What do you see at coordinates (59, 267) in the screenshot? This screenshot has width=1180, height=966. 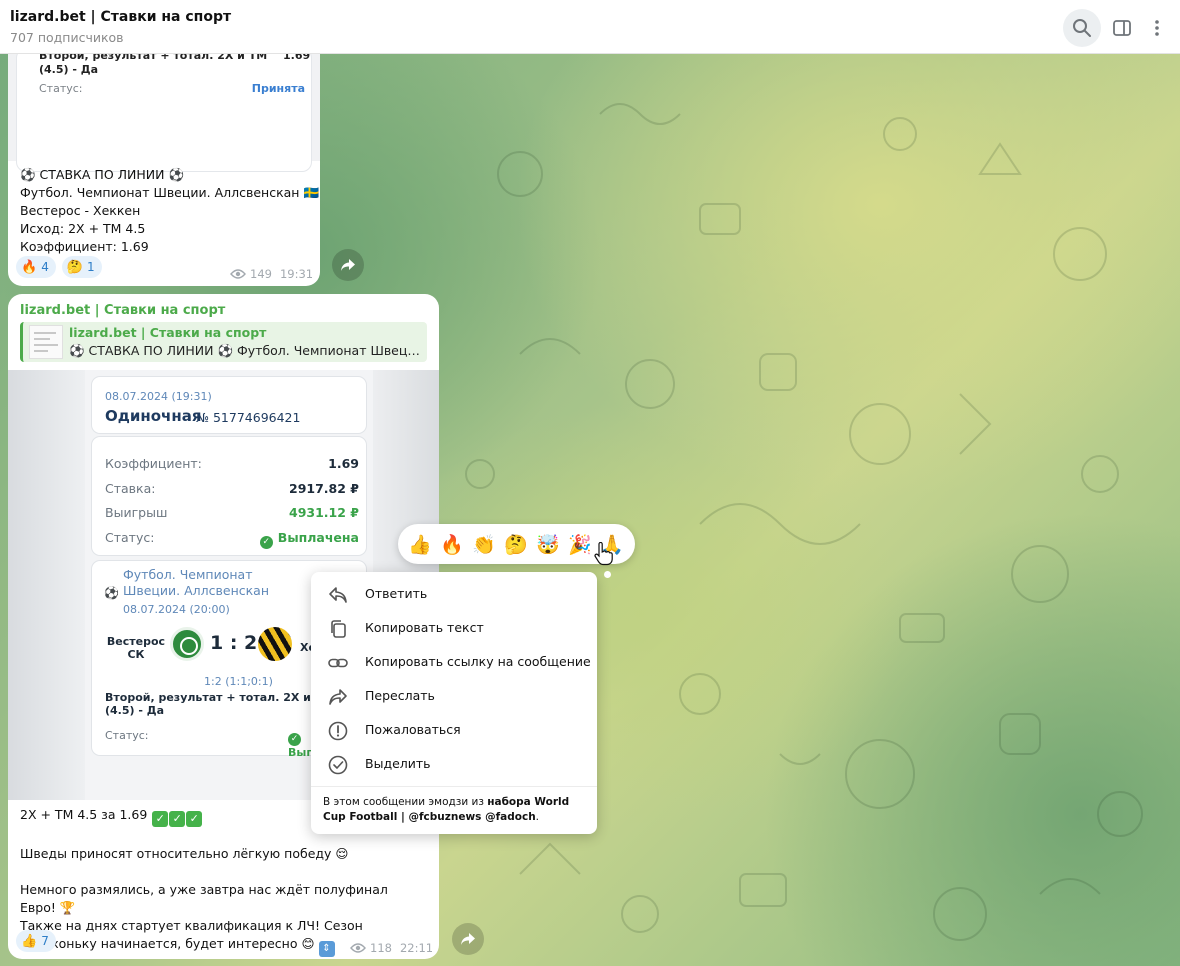 I see `reactions: 🔥 4 🤔 1` at bounding box center [59, 267].